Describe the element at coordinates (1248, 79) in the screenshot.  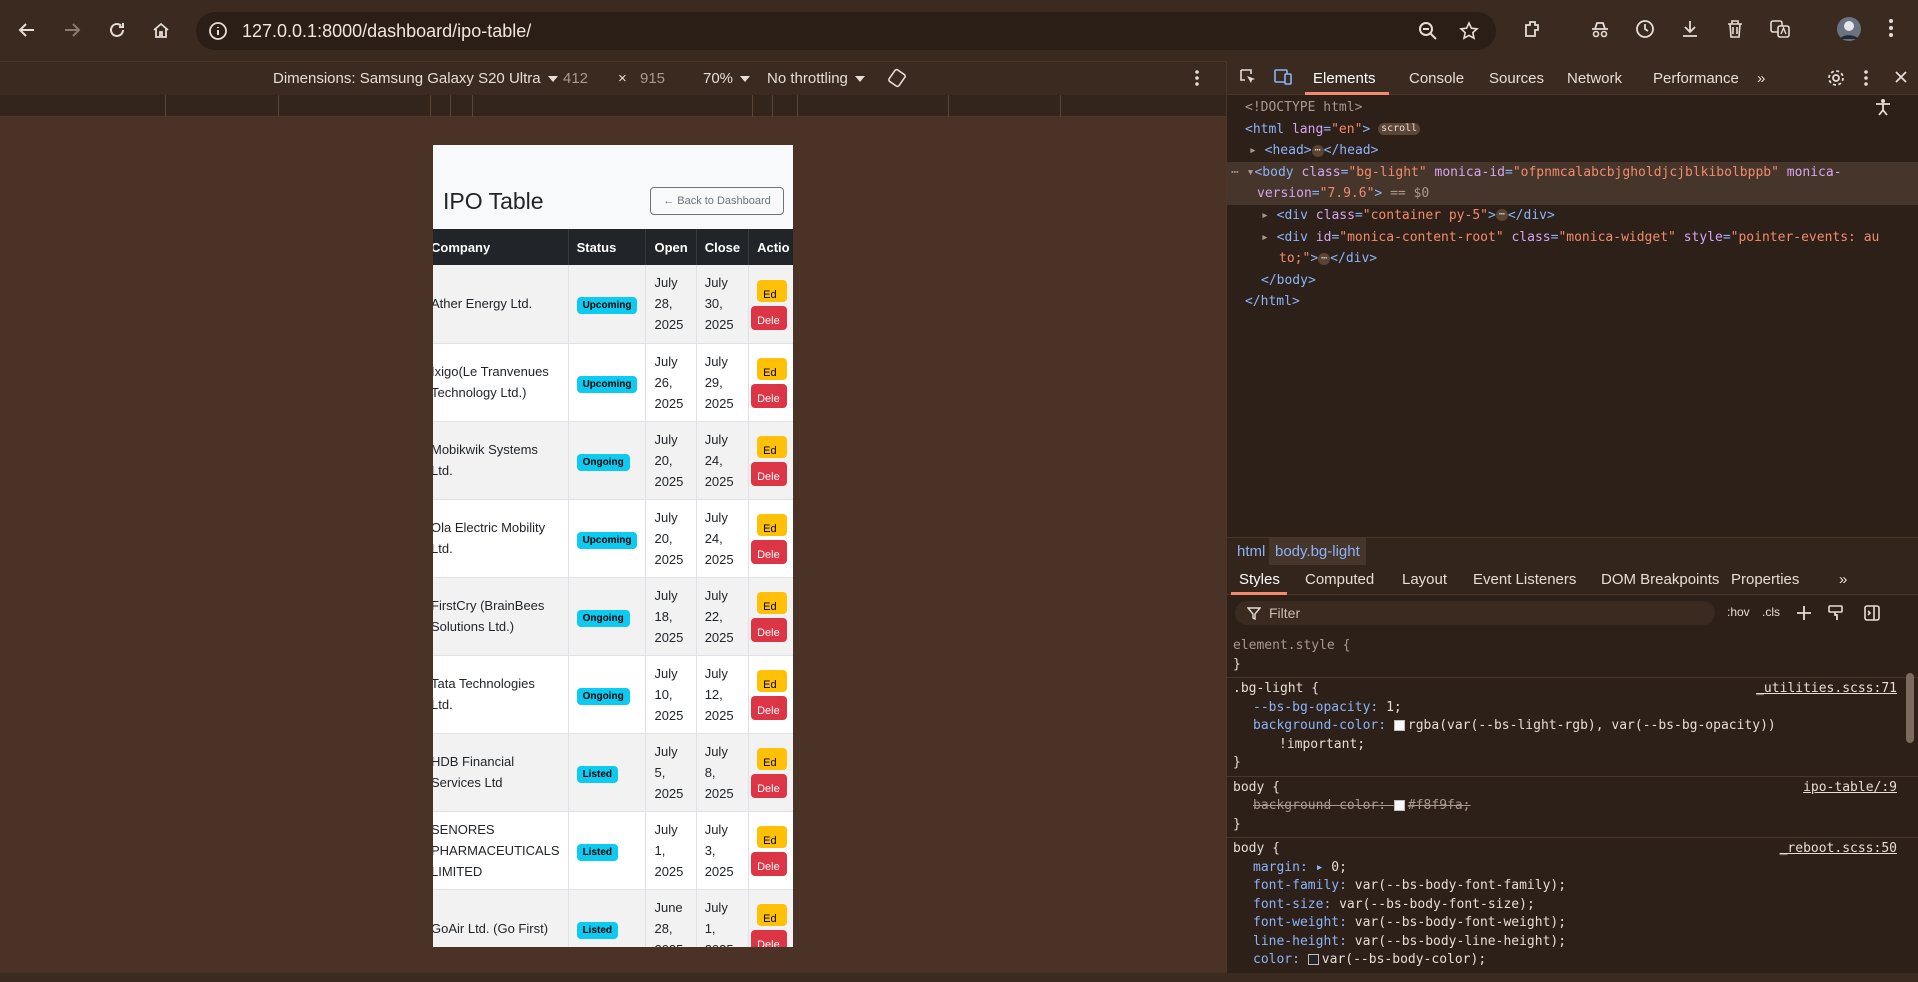
I see `inspect-element-icon` at that location.